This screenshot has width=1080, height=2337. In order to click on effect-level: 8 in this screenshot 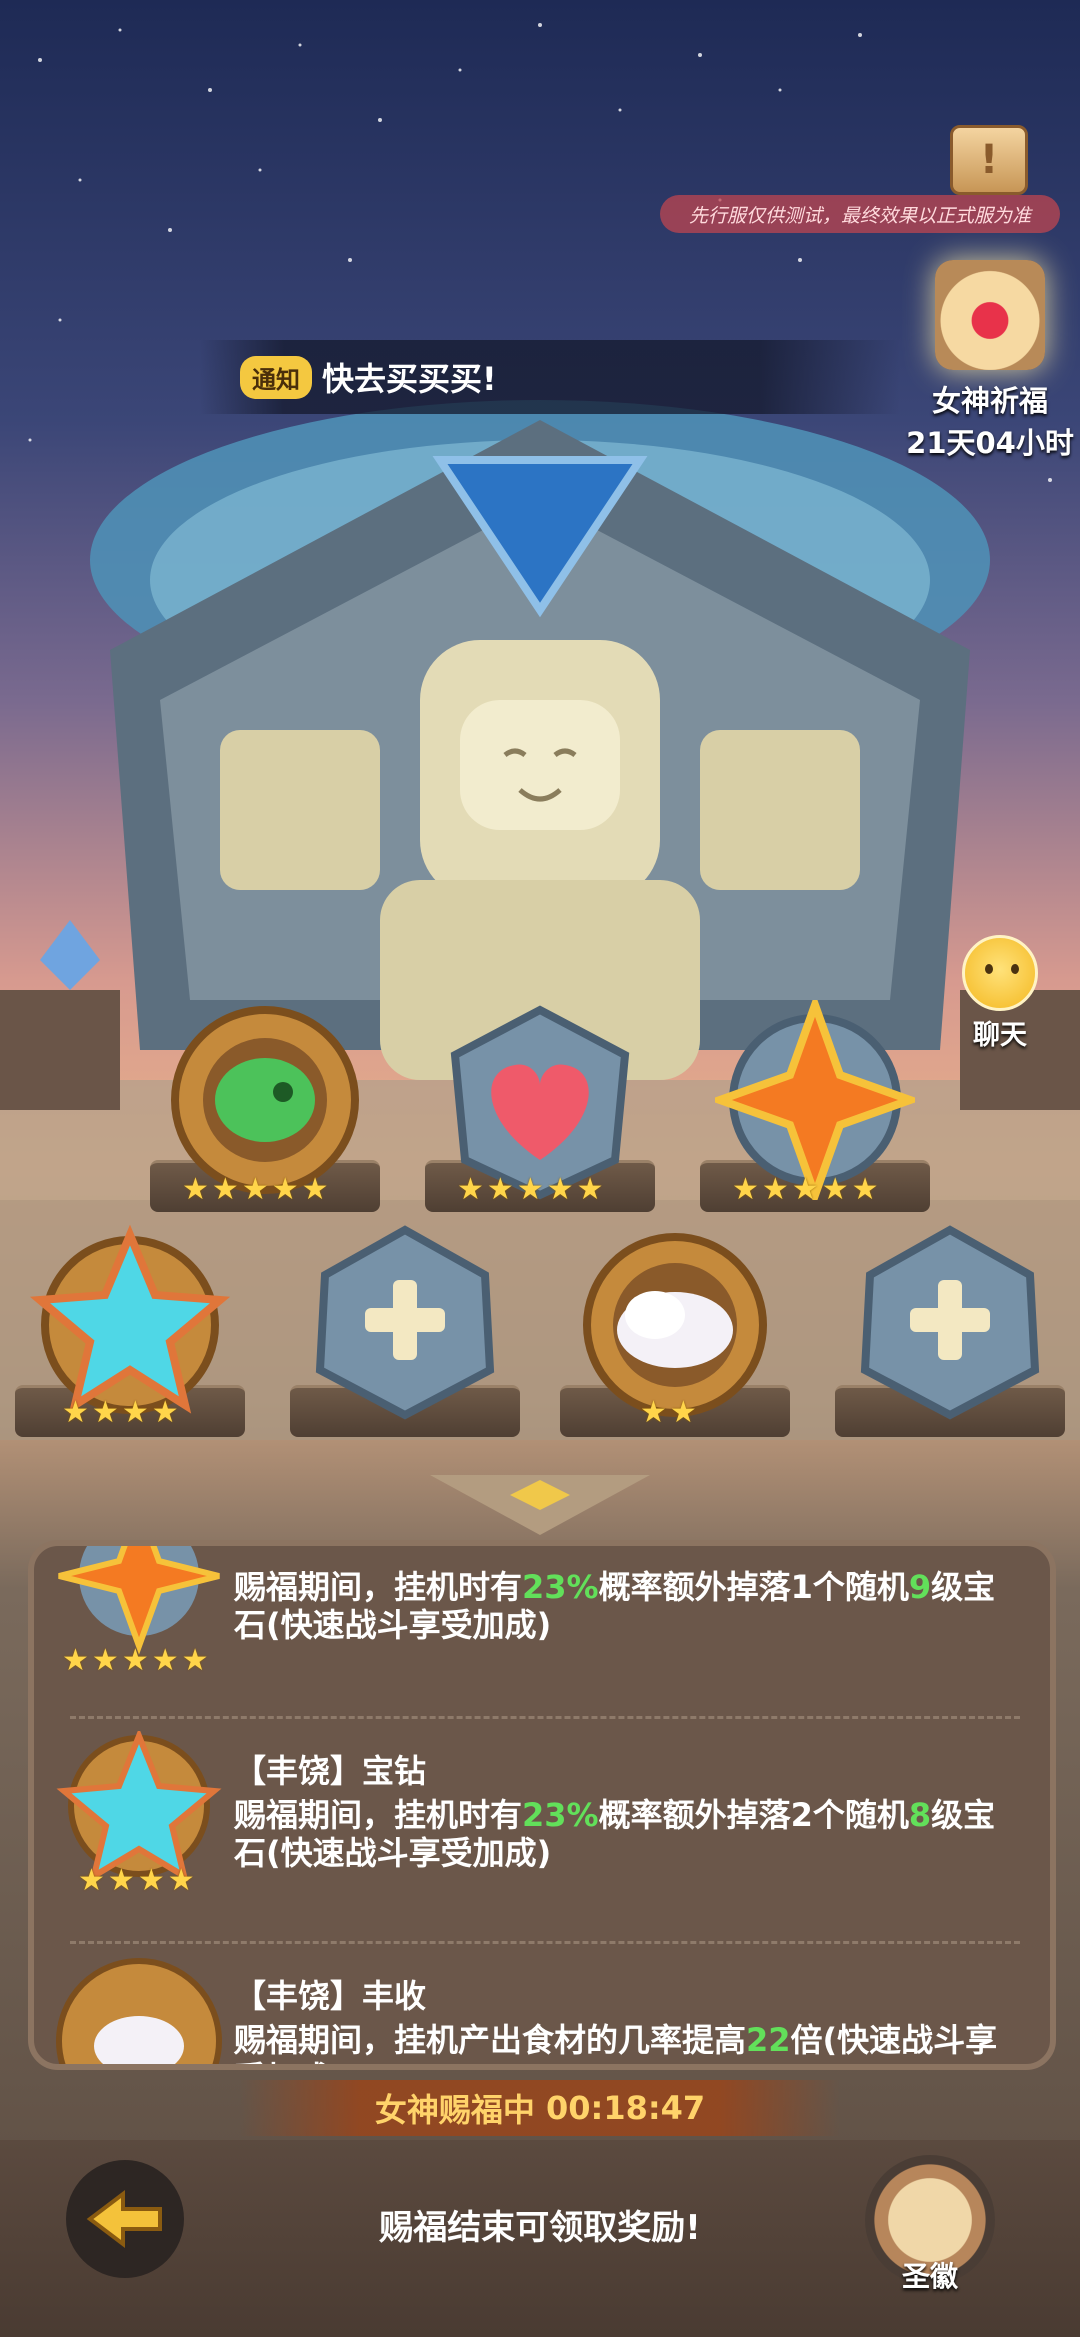, I will do `click(920, 1815)`.